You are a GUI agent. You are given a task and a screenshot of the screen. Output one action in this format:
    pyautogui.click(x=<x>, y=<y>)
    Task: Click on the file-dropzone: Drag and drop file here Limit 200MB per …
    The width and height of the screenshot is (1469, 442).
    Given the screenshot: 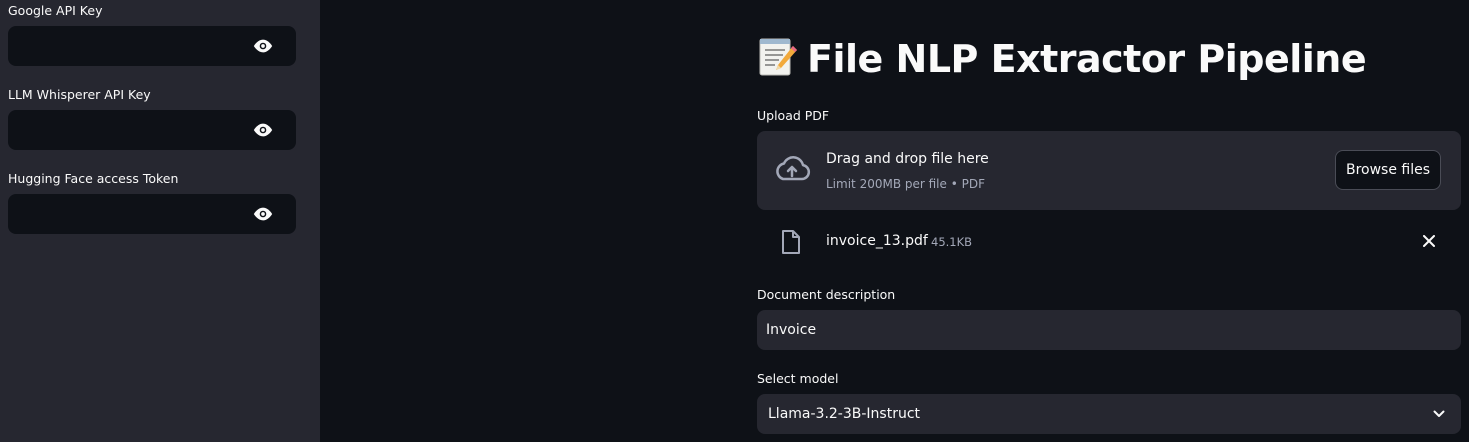 What is the action you would take?
    pyautogui.click(x=1109, y=170)
    